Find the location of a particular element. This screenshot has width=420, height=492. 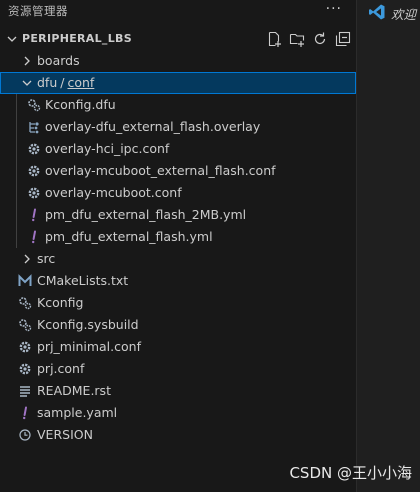

devicetree-icon is located at coordinates (34, 127).